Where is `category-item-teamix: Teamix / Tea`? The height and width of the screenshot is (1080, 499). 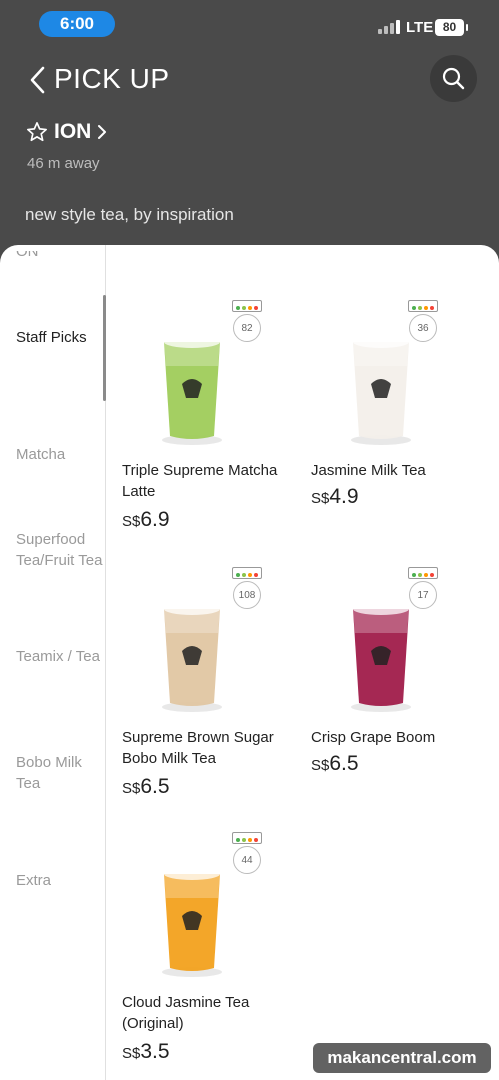 category-item-teamix: Teamix / Tea is located at coordinates (60, 656).